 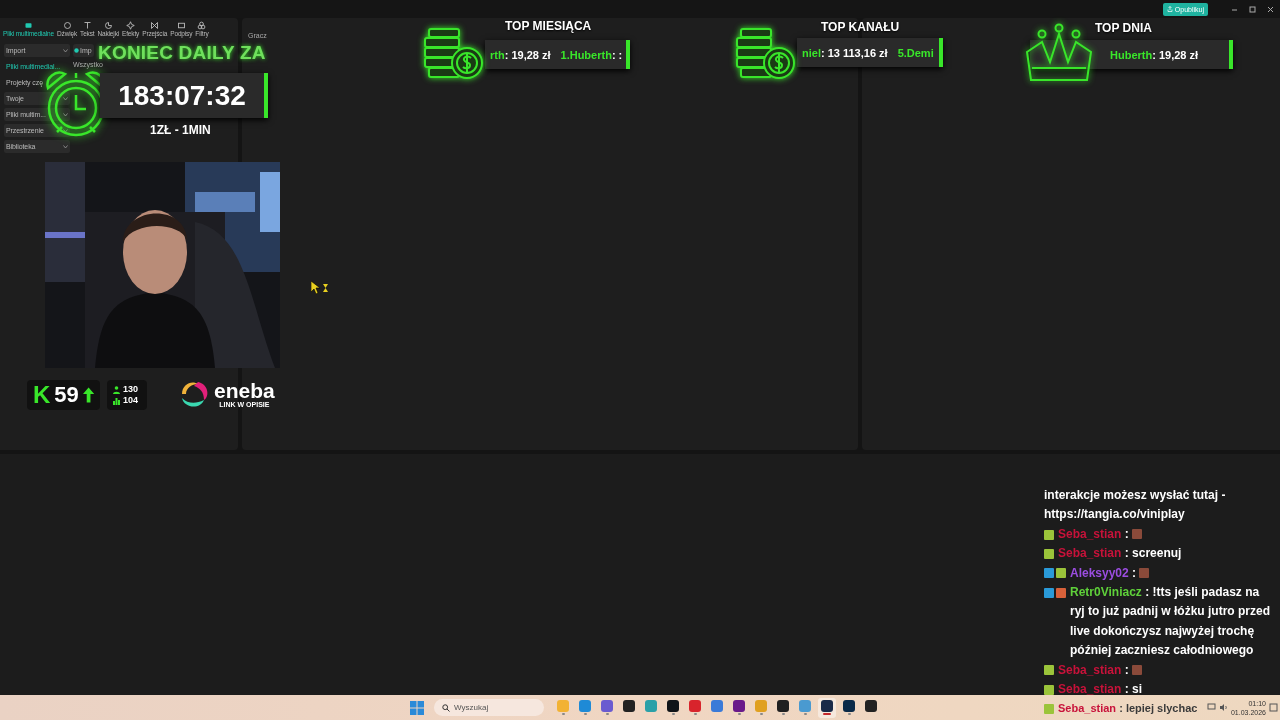 I want to click on leaderboard-entry: Huberth: 19,28 zł, so click(x=1154, y=54).